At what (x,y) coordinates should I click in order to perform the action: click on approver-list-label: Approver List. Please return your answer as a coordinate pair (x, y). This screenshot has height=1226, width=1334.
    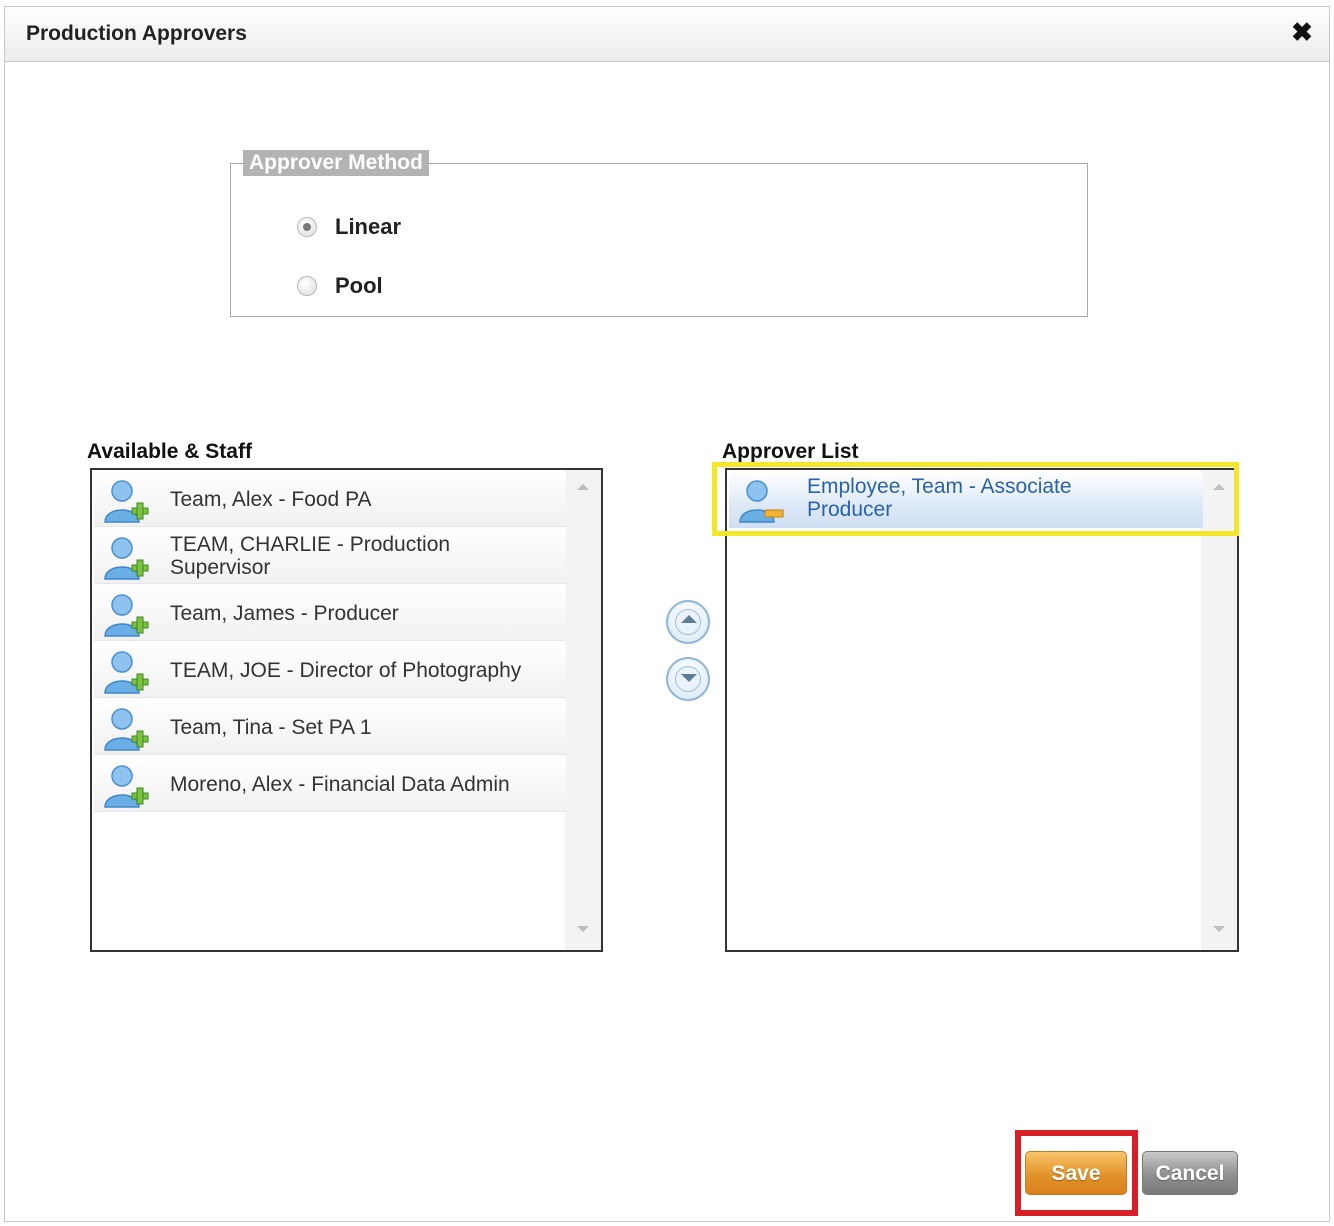
    Looking at the image, I should click on (790, 451).